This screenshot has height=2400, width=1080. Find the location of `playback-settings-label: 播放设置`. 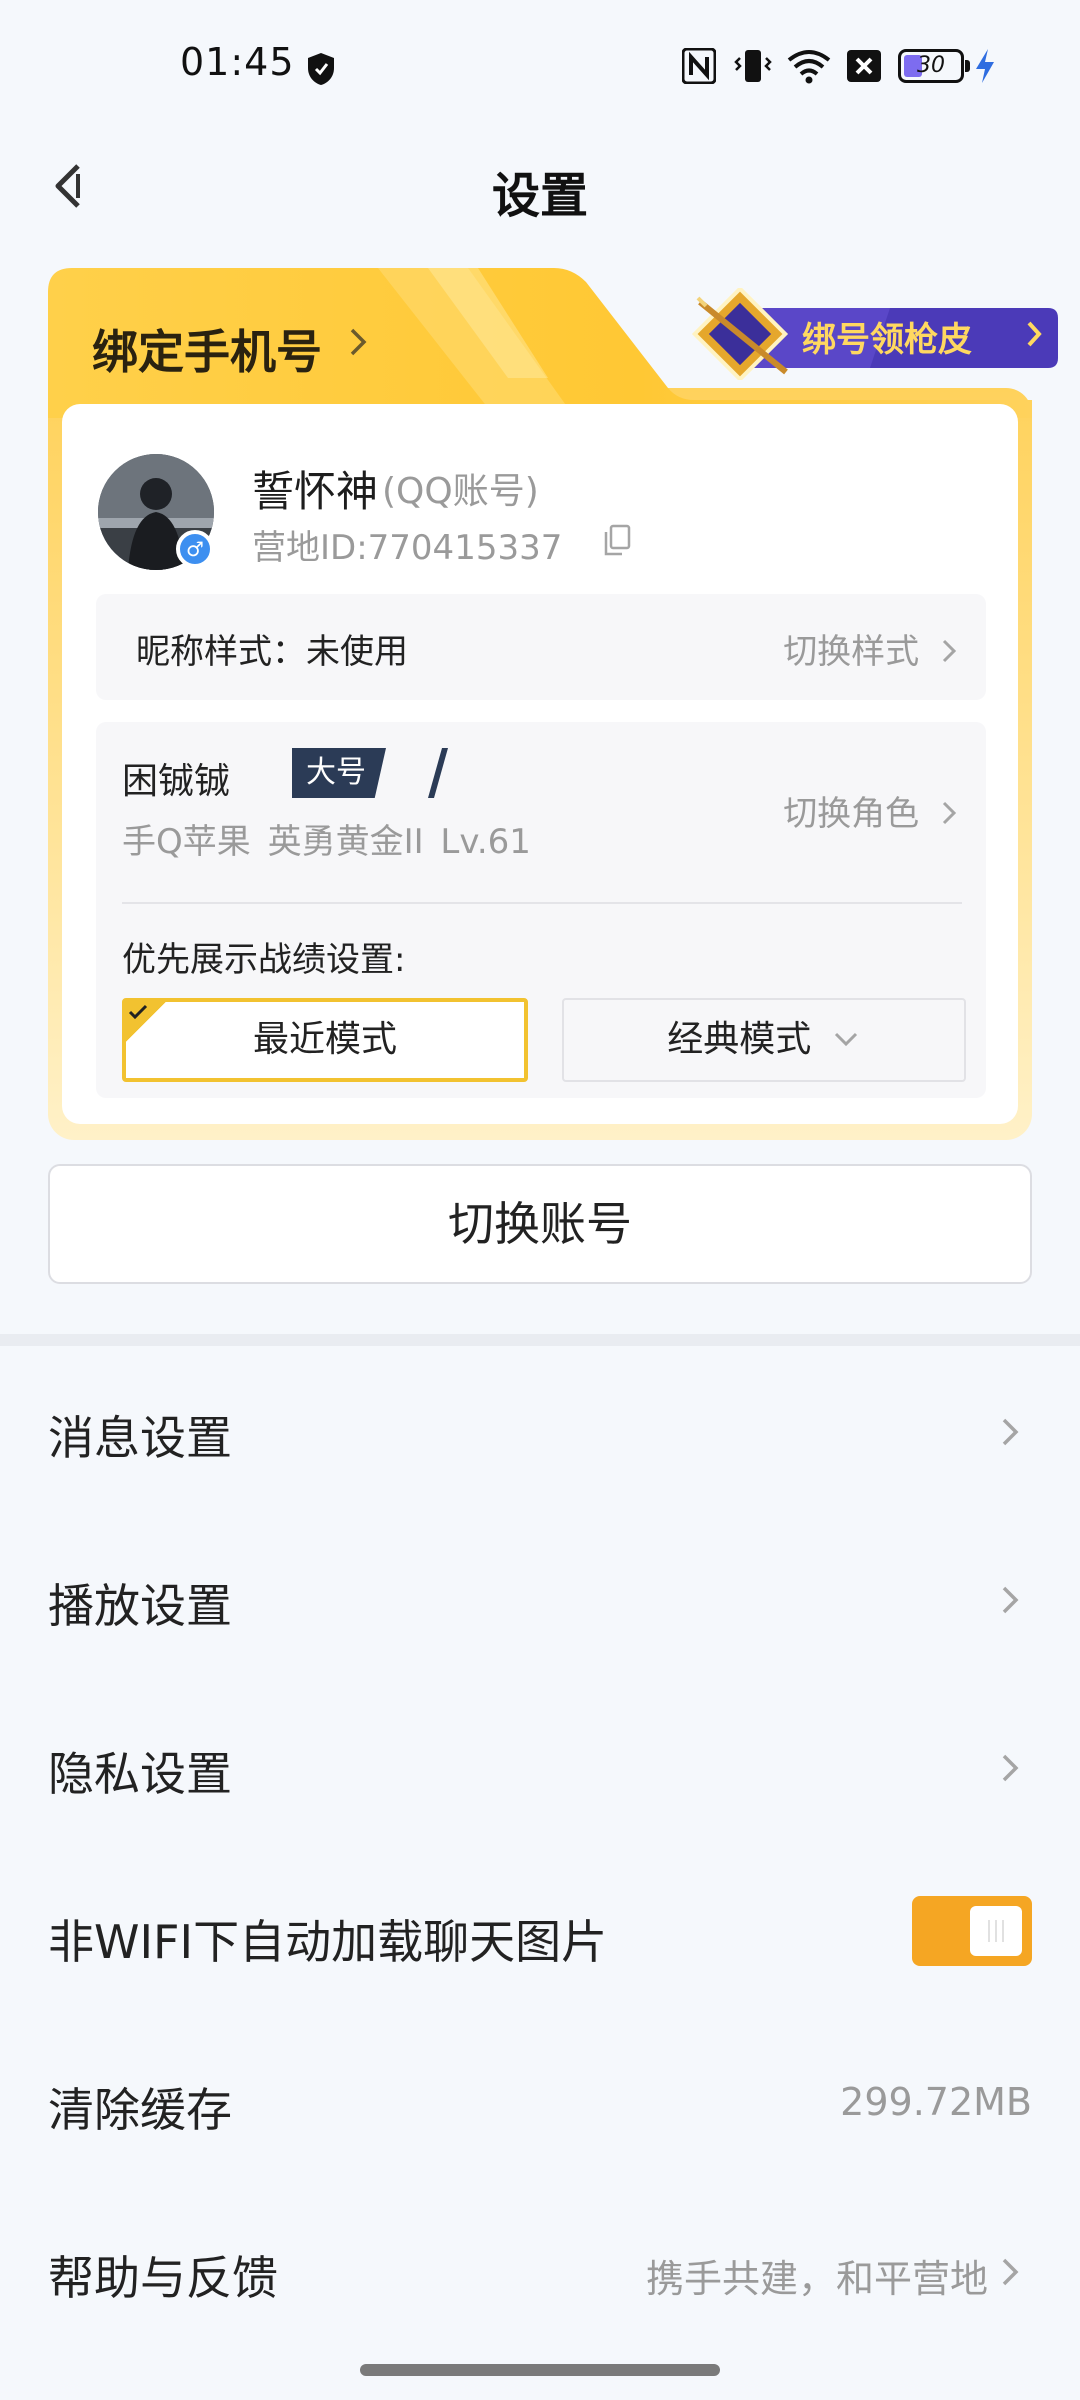

playback-settings-label: 播放设置 is located at coordinates (140, 1606).